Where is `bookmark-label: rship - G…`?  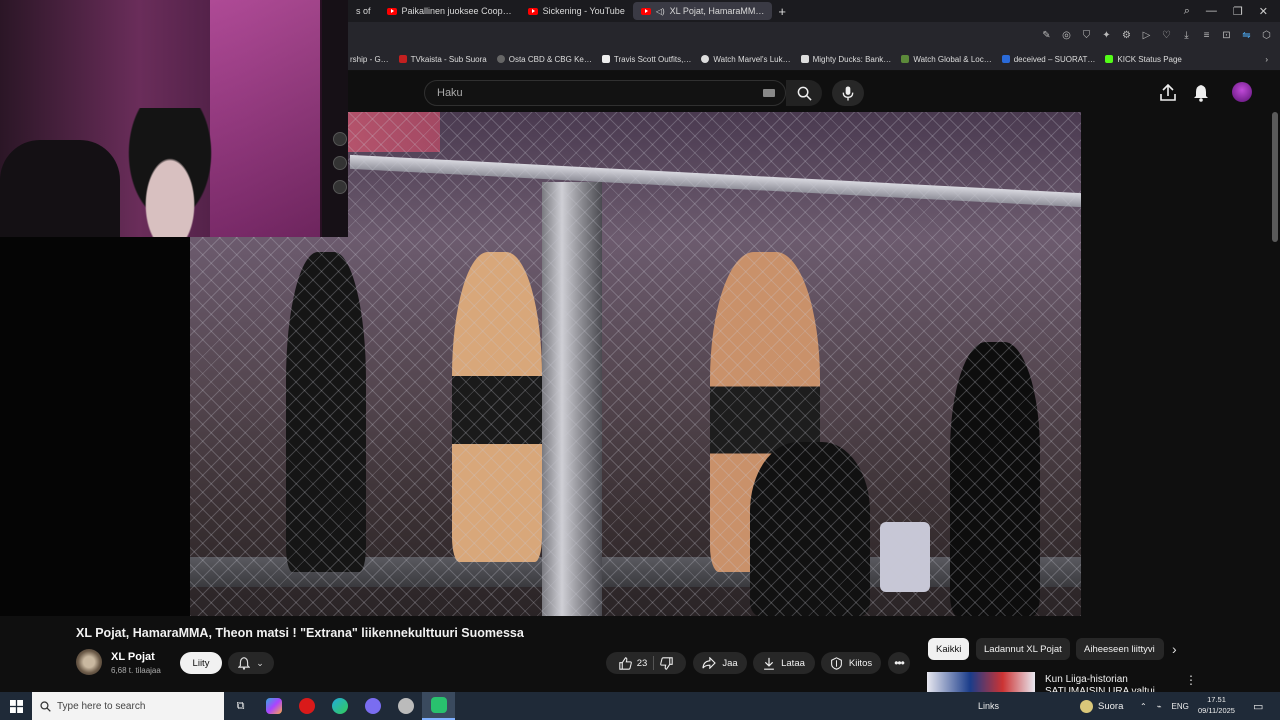 bookmark-label: rship - G… is located at coordinates (369, 59).